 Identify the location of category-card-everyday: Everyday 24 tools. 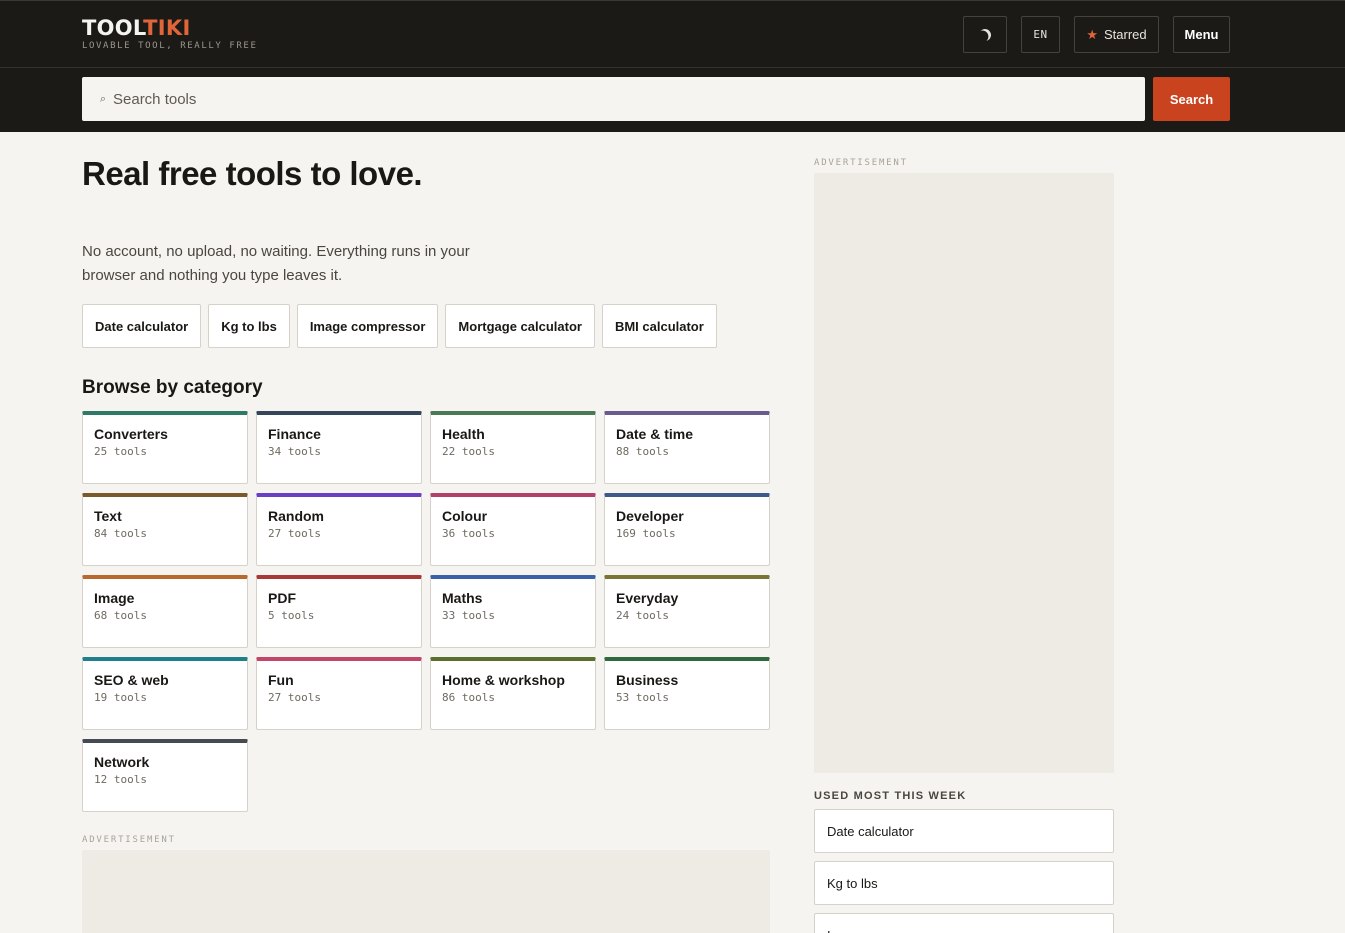
(687, 611).